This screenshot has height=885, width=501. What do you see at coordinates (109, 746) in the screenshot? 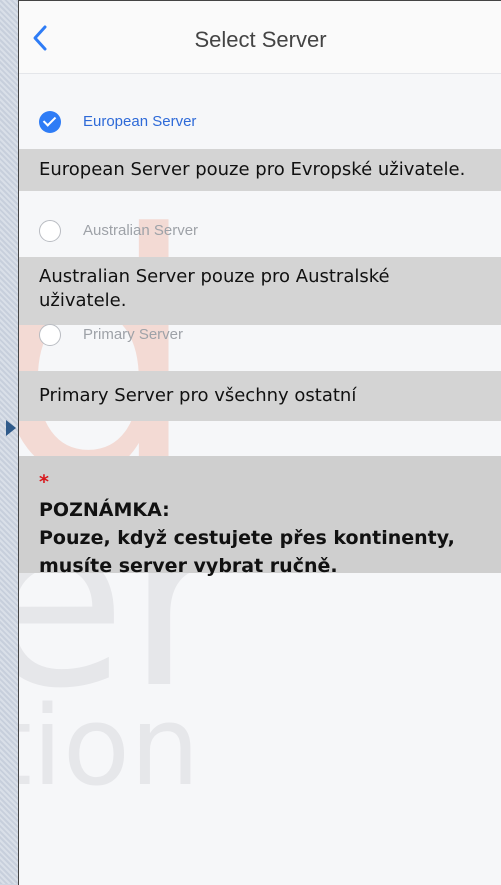
I see `watermark-tion: tion` at bounding box center [109, 746].